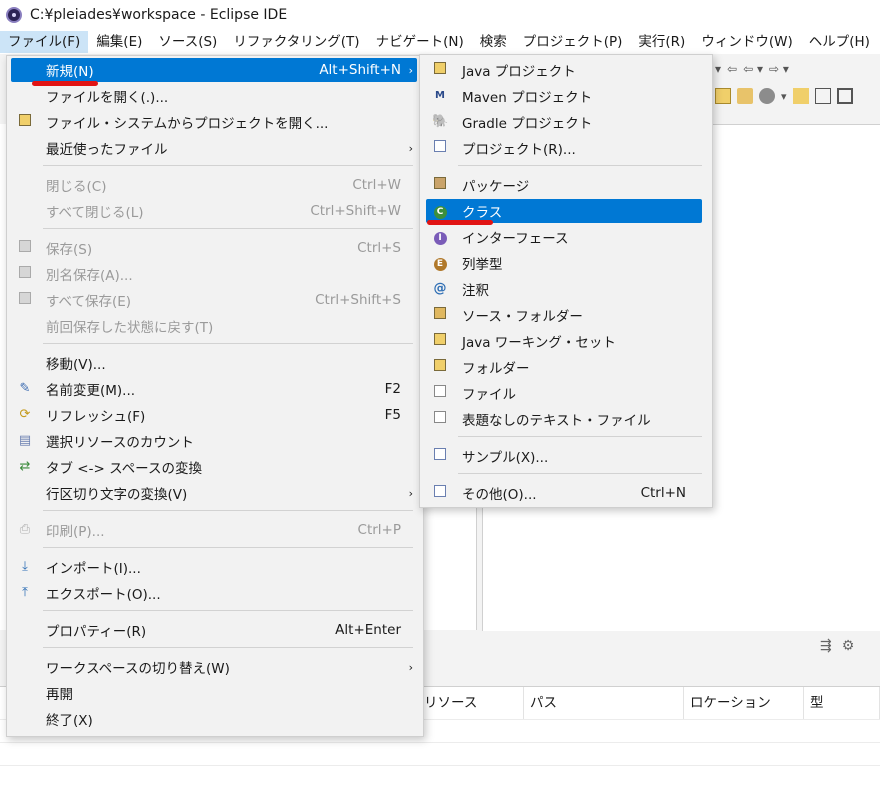 This screenshot has width=880, height=794. What do you see at coordinates (564, 393) in the screenshot?
I see `menu-item-file: ファイル` at bounding box center [564, 393].